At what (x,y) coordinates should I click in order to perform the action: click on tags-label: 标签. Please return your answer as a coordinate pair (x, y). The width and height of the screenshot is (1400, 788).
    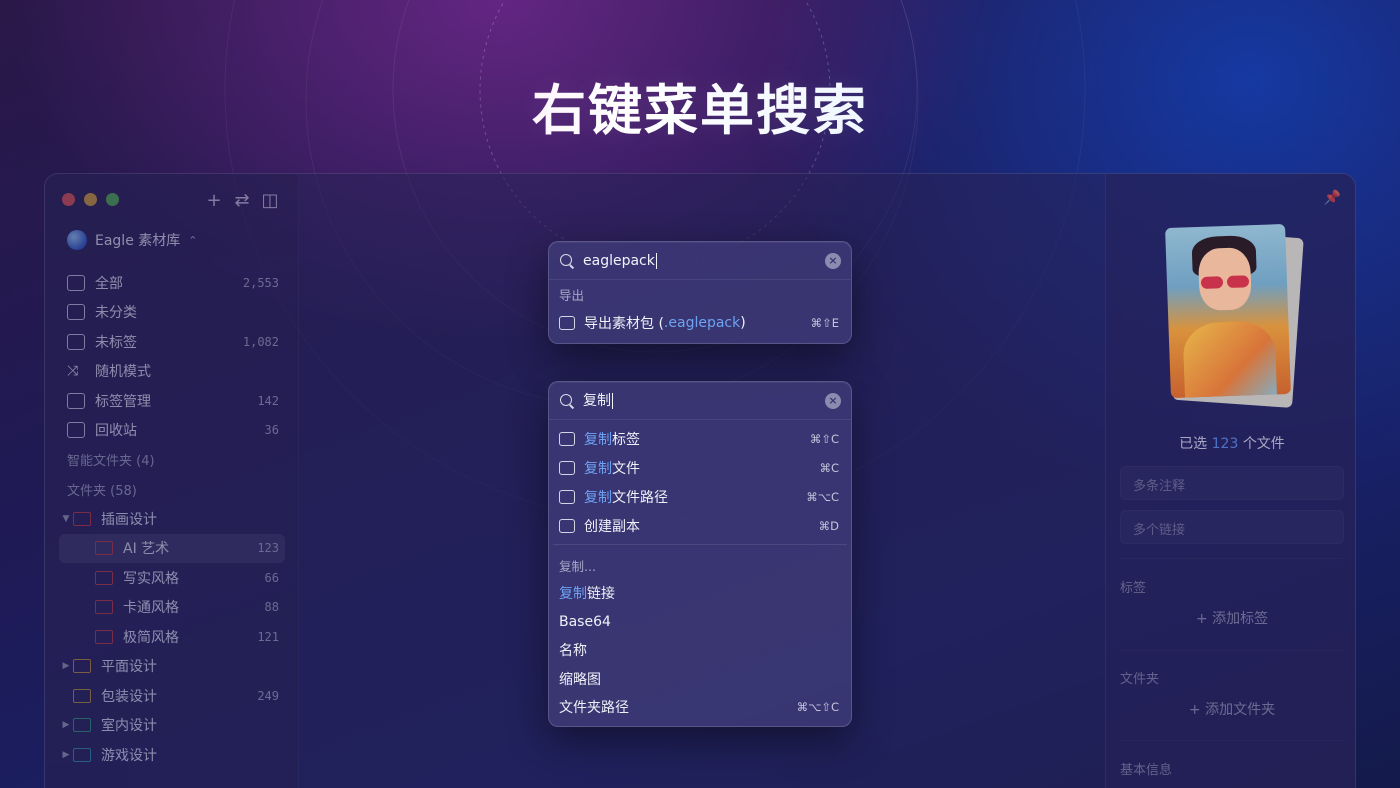
    Looking at the image, I should click on (1133, 588).